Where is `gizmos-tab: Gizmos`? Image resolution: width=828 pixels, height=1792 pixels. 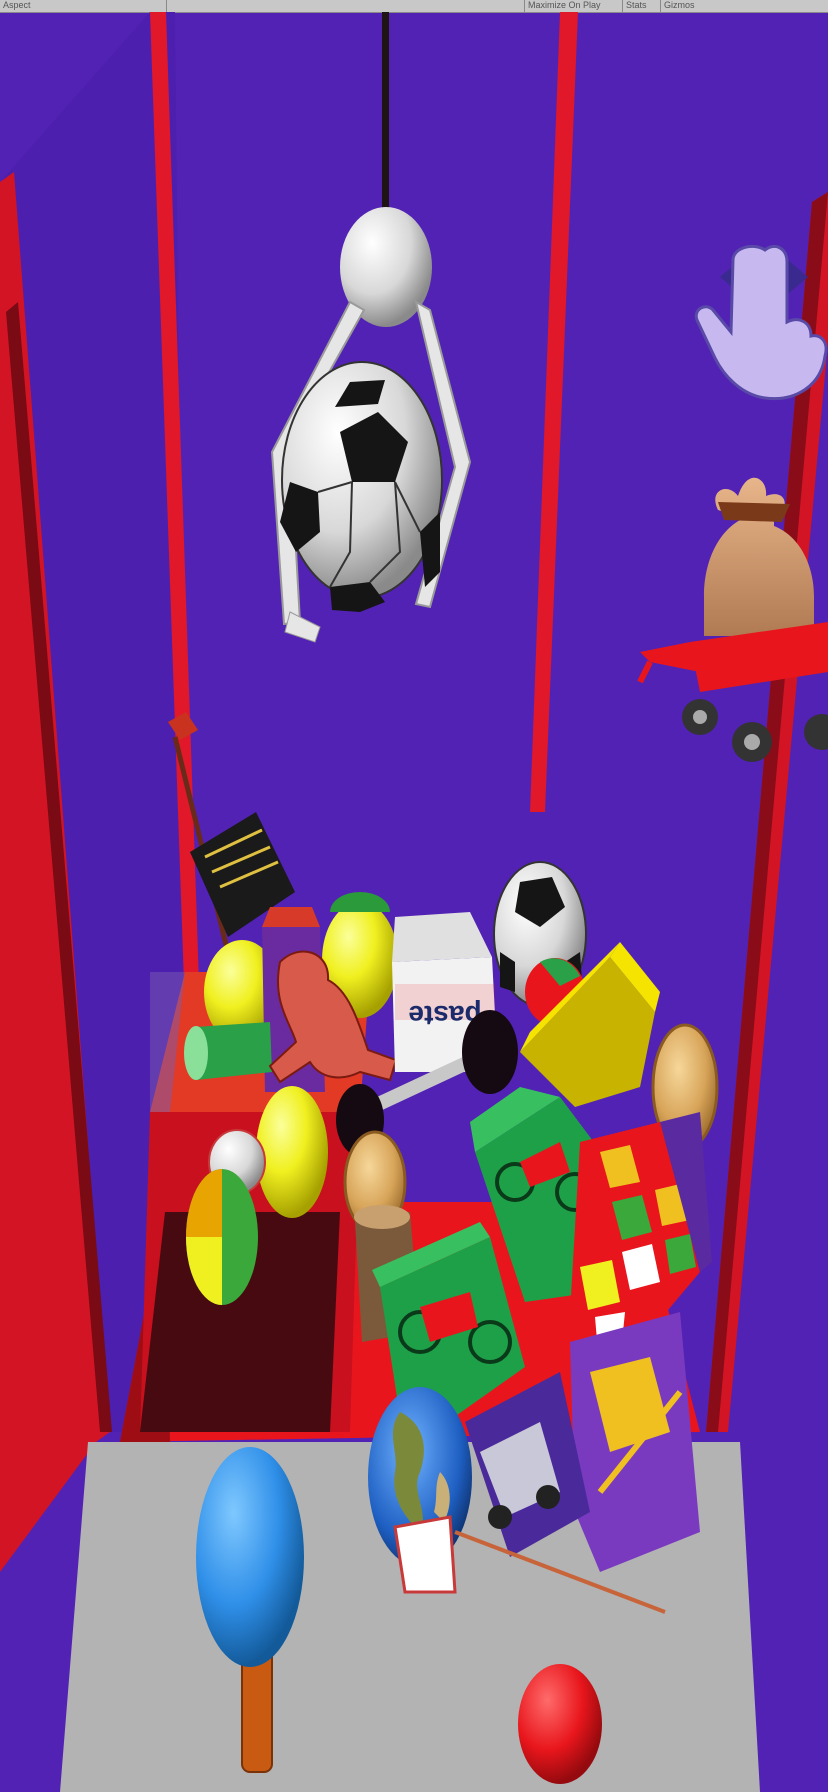 gizmos-tab: Gizmos is located at coordinates (744, 6).